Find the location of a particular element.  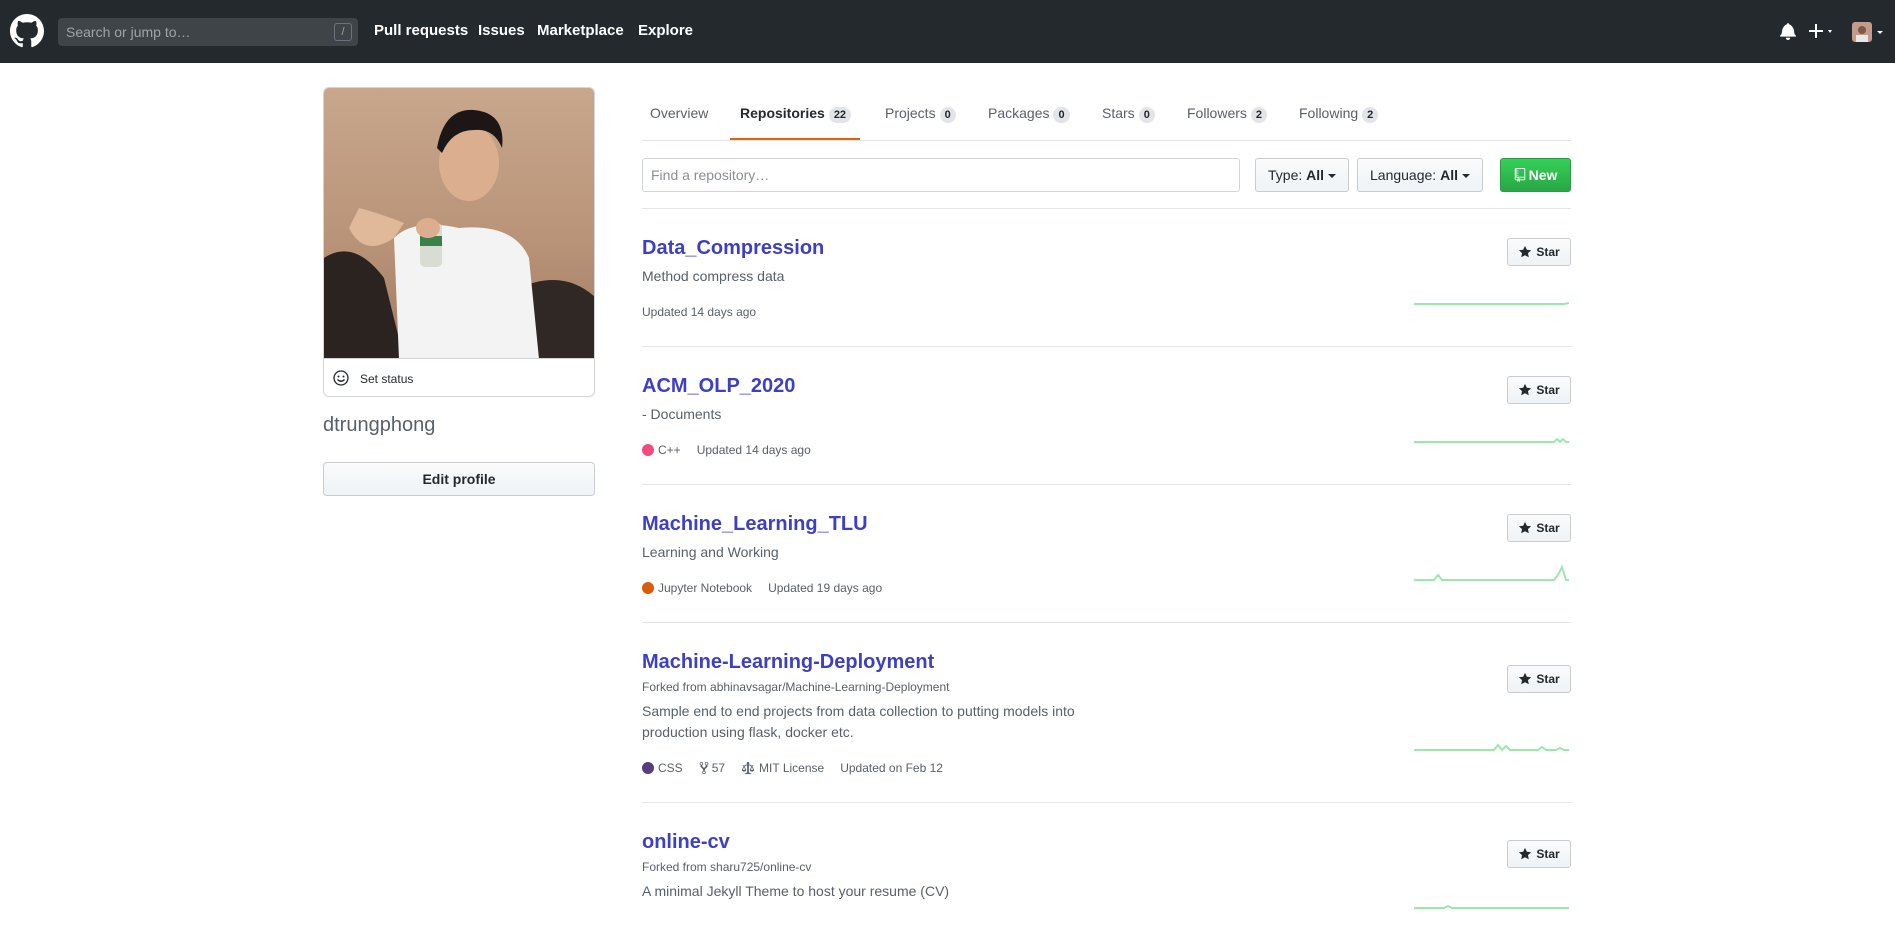

repo-name-link: online-cv is located at coordinates (686, 842).